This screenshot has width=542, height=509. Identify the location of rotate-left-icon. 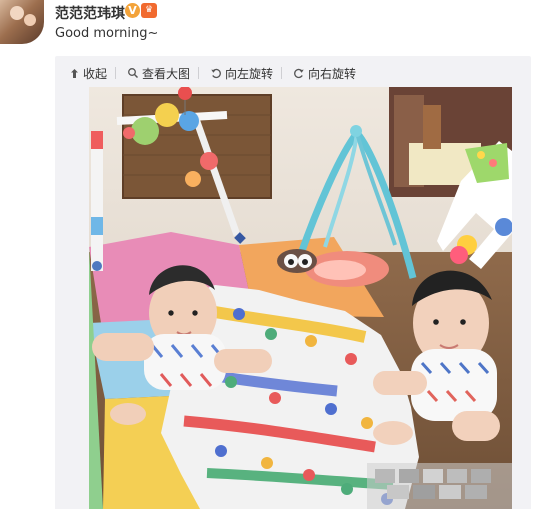
(216, 73).